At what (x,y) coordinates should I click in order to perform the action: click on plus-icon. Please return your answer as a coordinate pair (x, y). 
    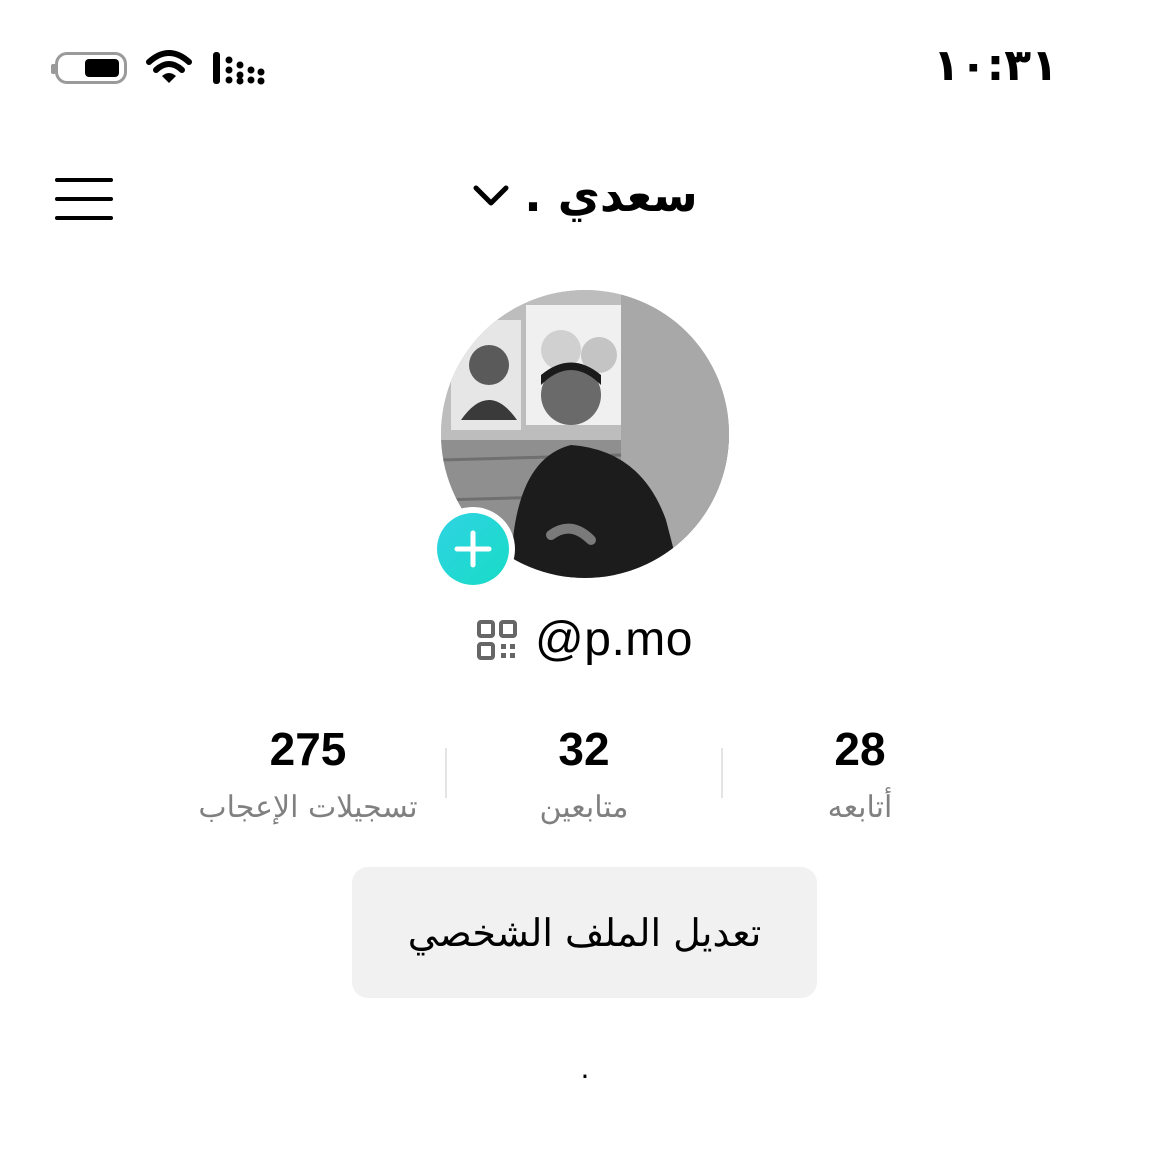
    Looking at the image, I should click on (473, 549).